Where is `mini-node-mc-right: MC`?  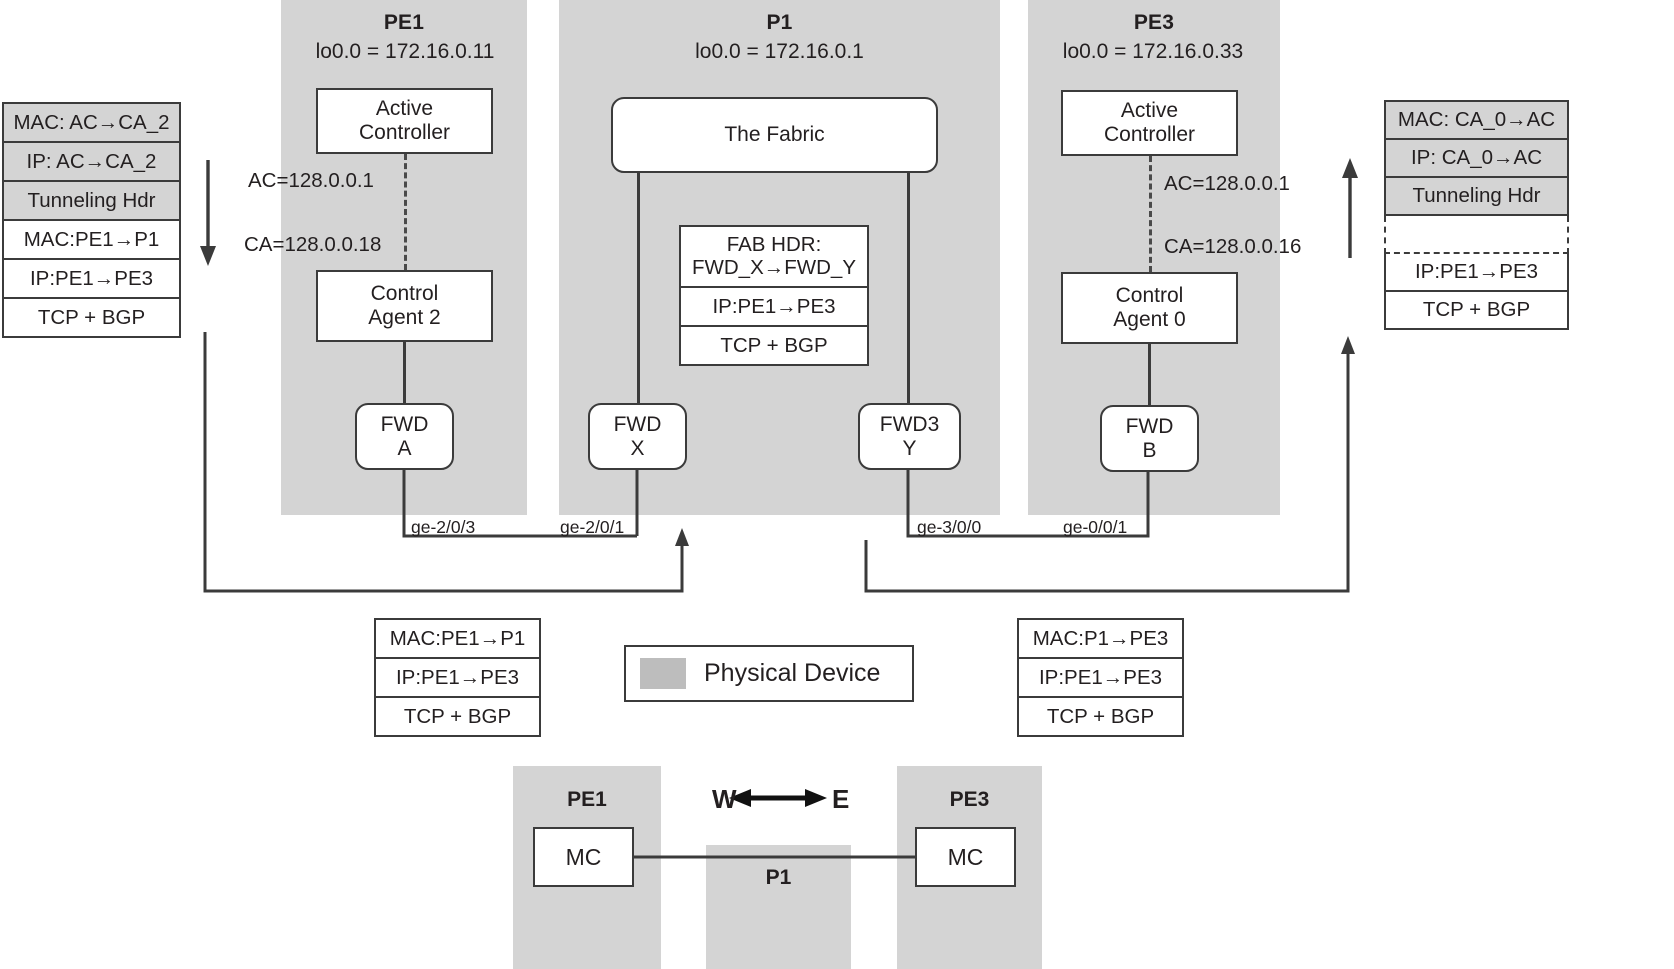 mini-node-mc-right: MC is located at coordinates (965, 857).